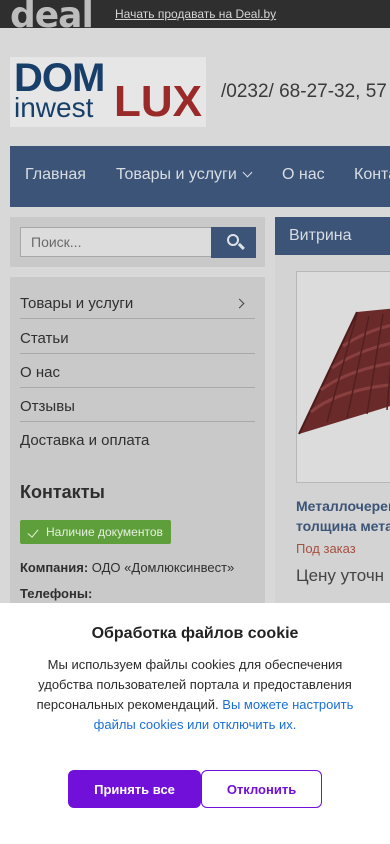  What do you see at coordinates (54, 567) in the screenshot?
I see `company-label: Компания:` at bounding box center [54, 567].